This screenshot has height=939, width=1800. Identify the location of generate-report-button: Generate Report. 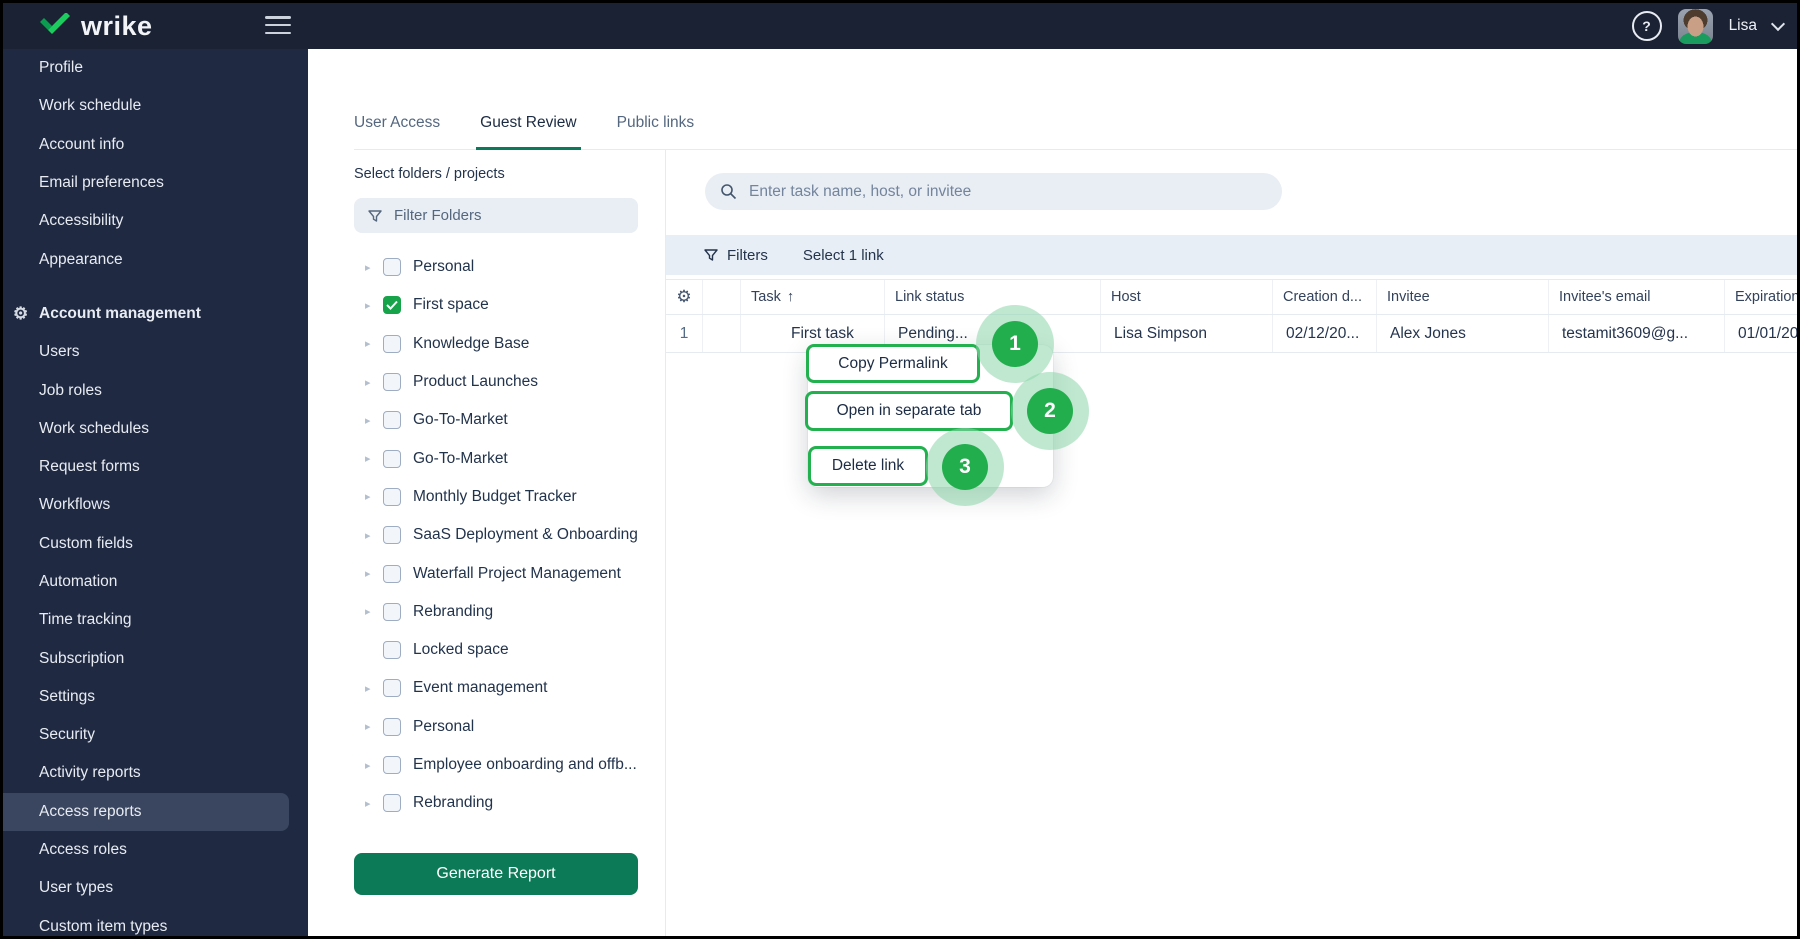
(496, 874).